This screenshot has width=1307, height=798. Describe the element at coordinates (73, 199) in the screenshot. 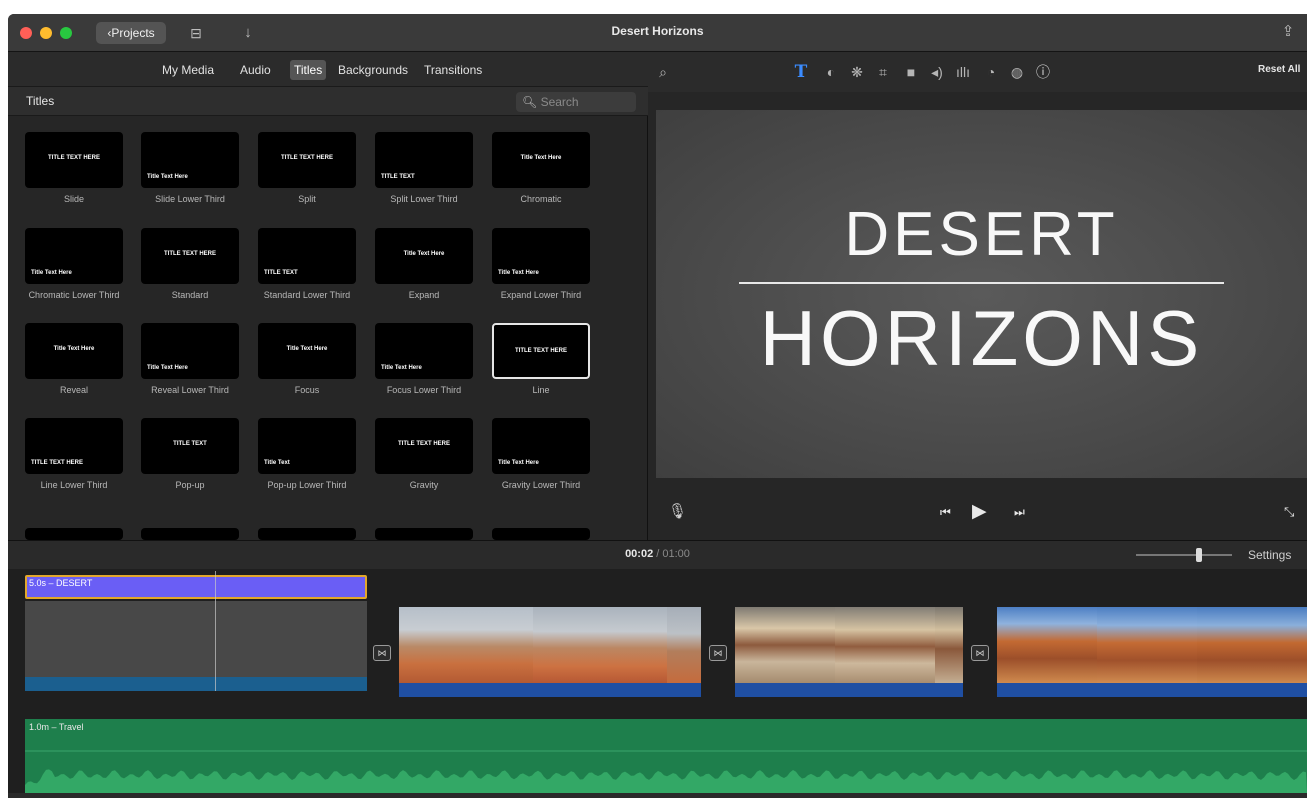

I see `title-thumbnail-label: Slide` at that location.